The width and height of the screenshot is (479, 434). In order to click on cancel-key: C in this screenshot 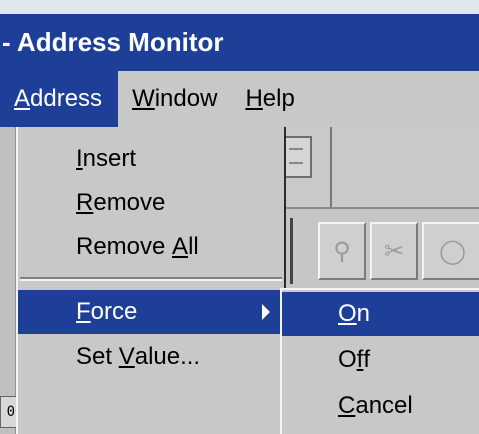, I will do `click(347, 405)`.